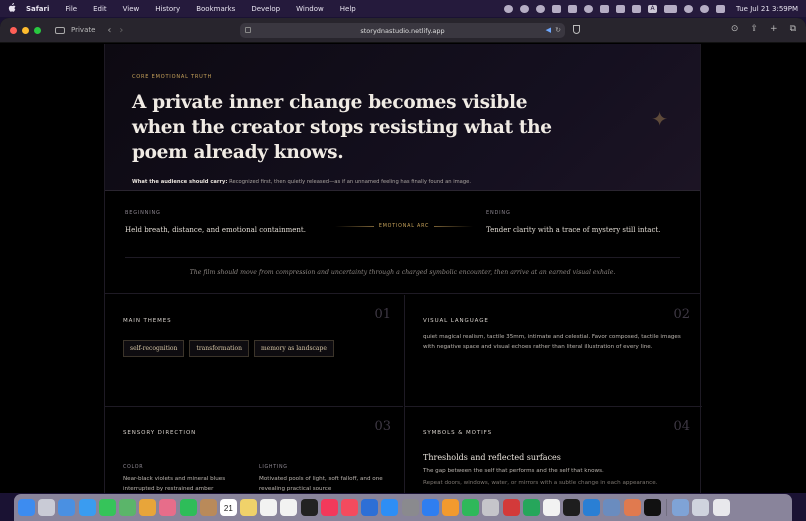  I want to click on private-label: Private, so click(83, 30).